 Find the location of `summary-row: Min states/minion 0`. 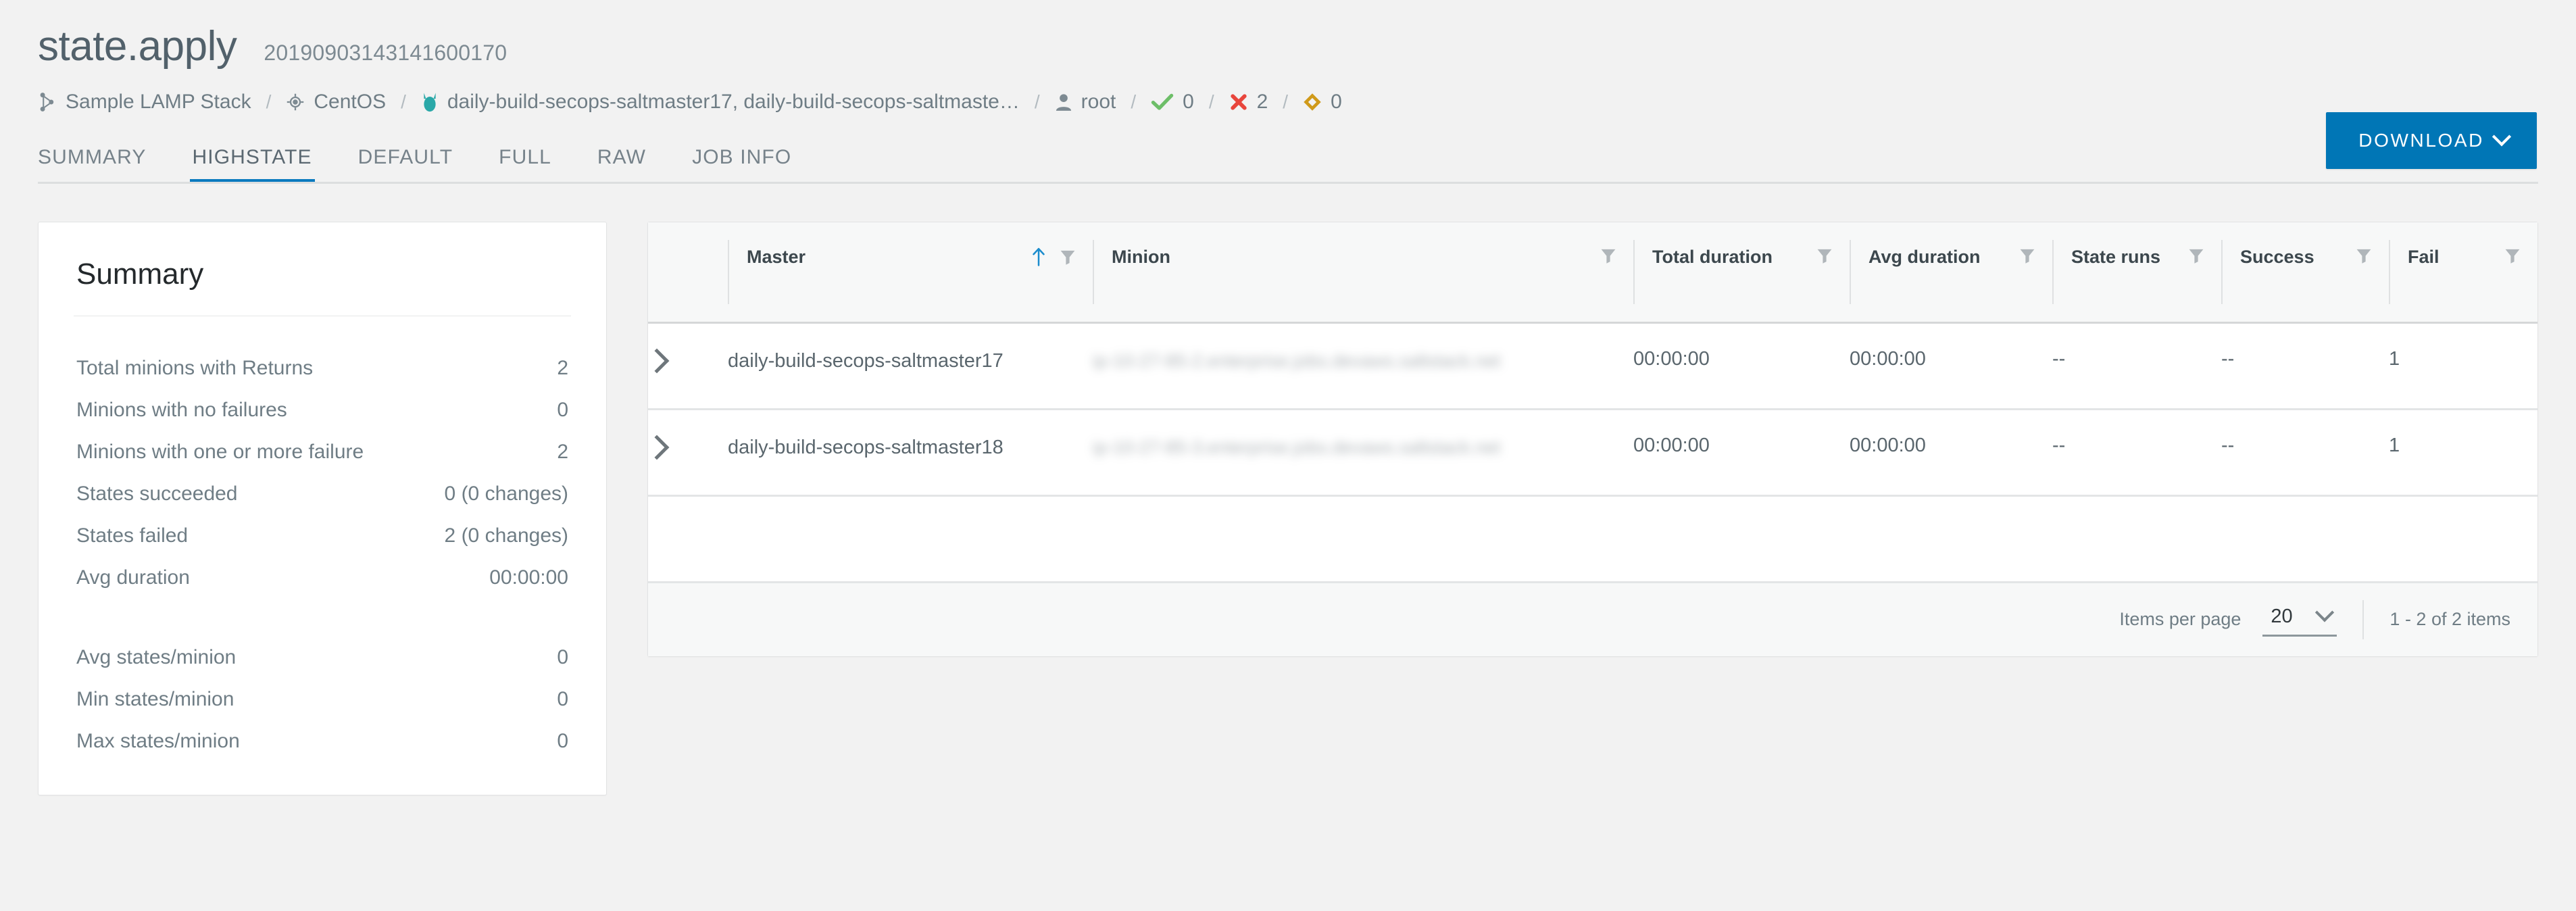

summary-row: Min states/minion 0 is located at coordinates (322, 700).